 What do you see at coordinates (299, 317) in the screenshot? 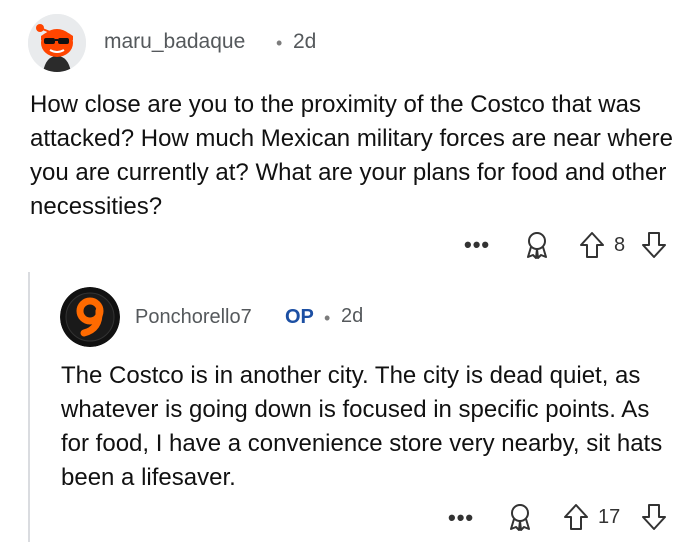
I see `op-badge: OP` at bounding box center [299, 317].